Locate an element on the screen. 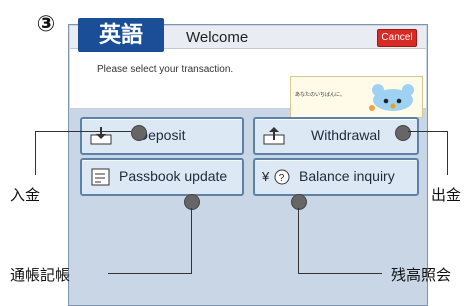  balance-inquiry-icon: ¥ ? is located at coordinates (275, 177).